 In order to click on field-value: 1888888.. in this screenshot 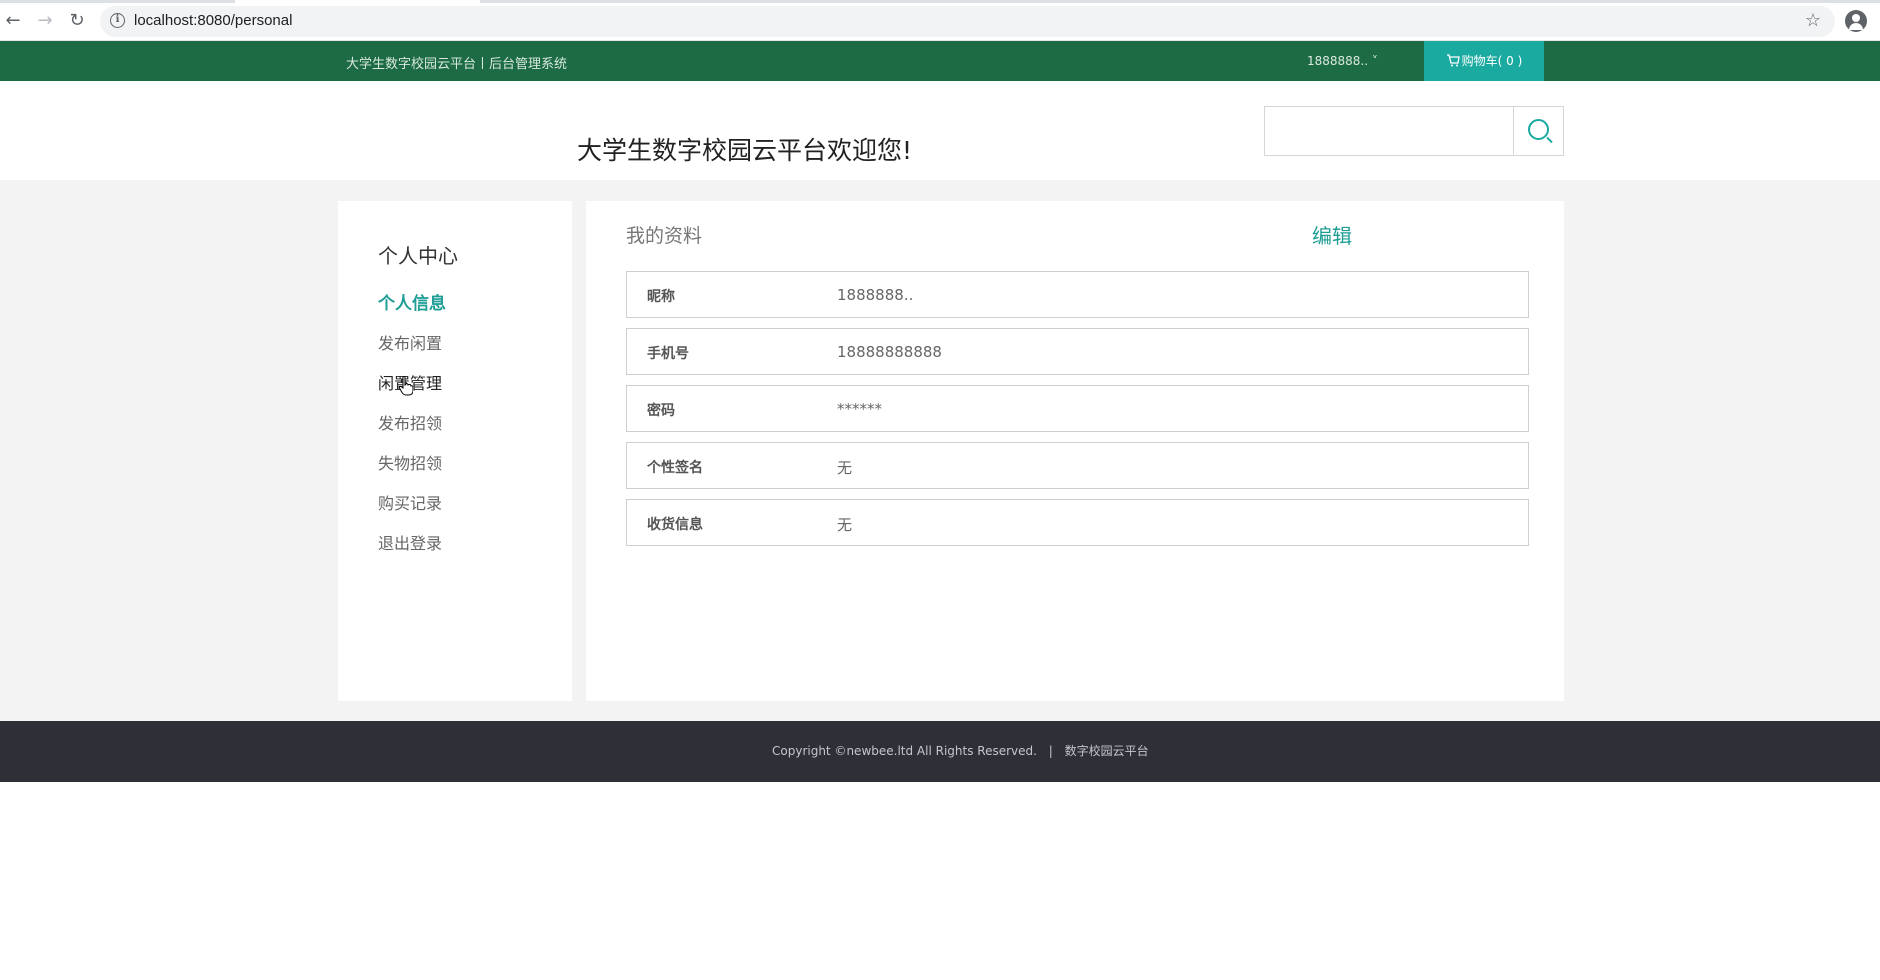, I will do `click(875, 295)`.